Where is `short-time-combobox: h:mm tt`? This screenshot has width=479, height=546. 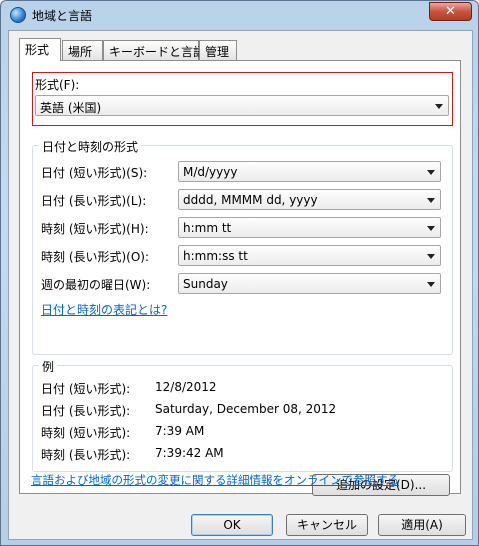 short-time-combobox: h:mm tt is located at coordinates (309, 227).